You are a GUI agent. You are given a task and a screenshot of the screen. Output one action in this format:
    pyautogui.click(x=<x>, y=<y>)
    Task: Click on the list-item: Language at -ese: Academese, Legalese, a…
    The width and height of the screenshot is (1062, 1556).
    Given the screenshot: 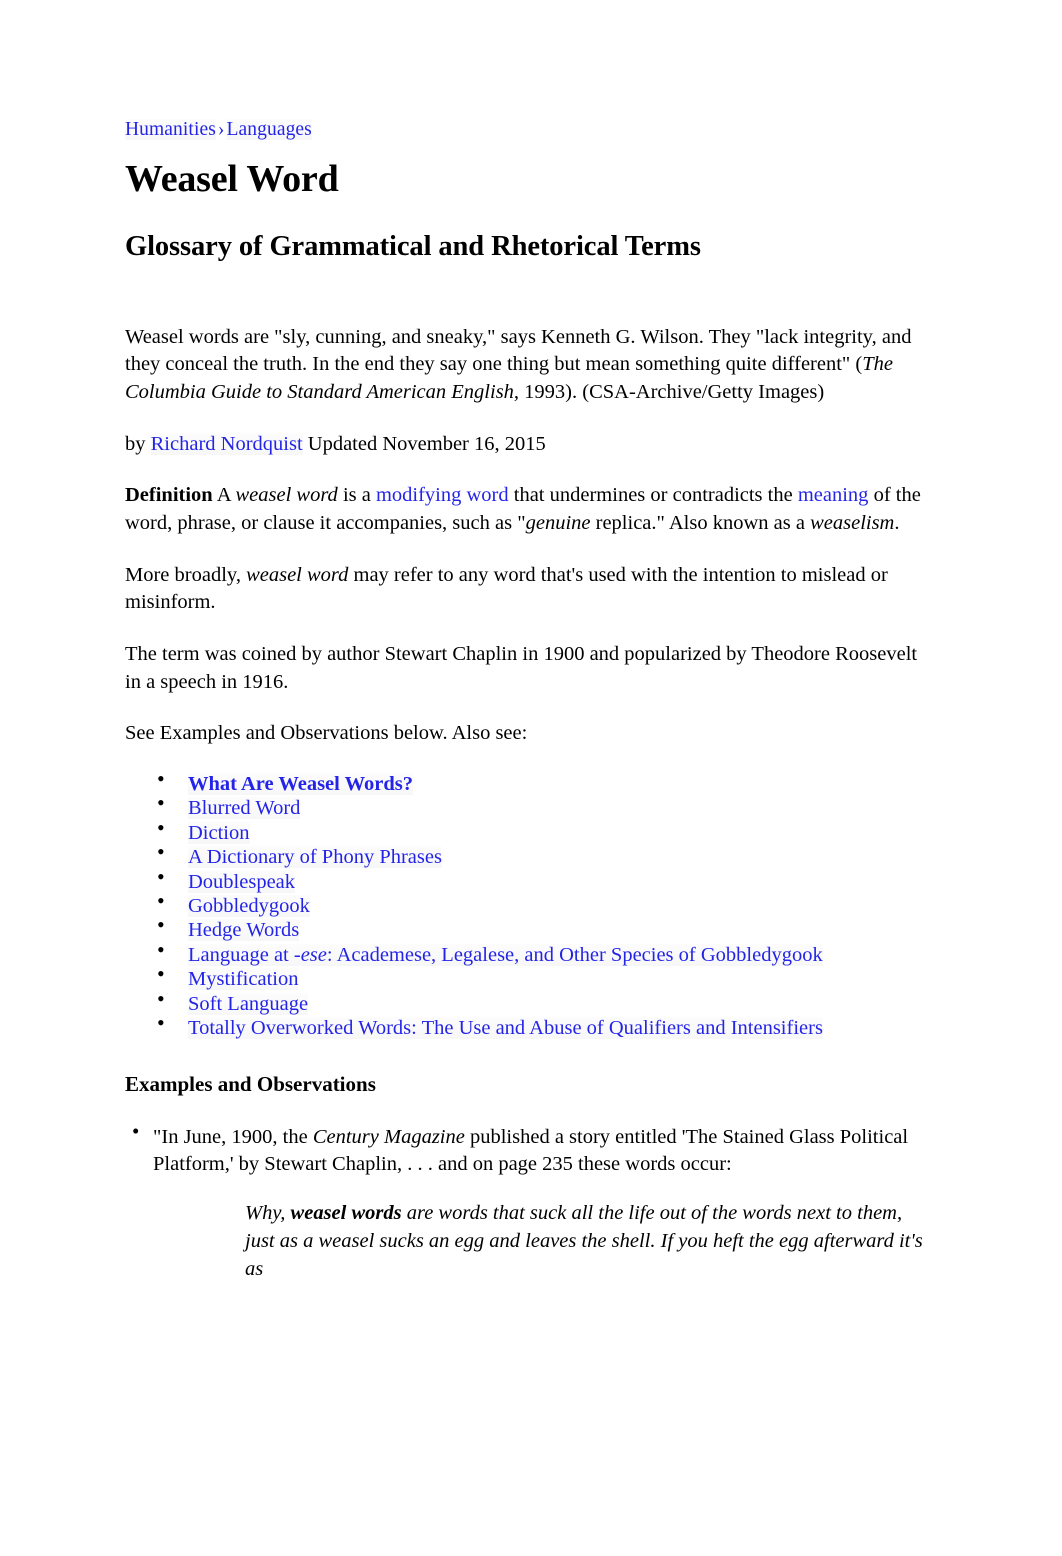 What is the action you would take?
    pyautogui.click(x=546, y=952)
    